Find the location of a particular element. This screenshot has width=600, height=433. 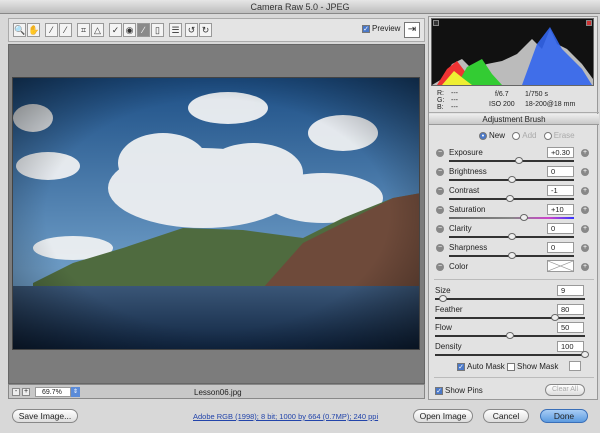

adjustment-brush-tool: ∕ is located at coordinates (143, 30).